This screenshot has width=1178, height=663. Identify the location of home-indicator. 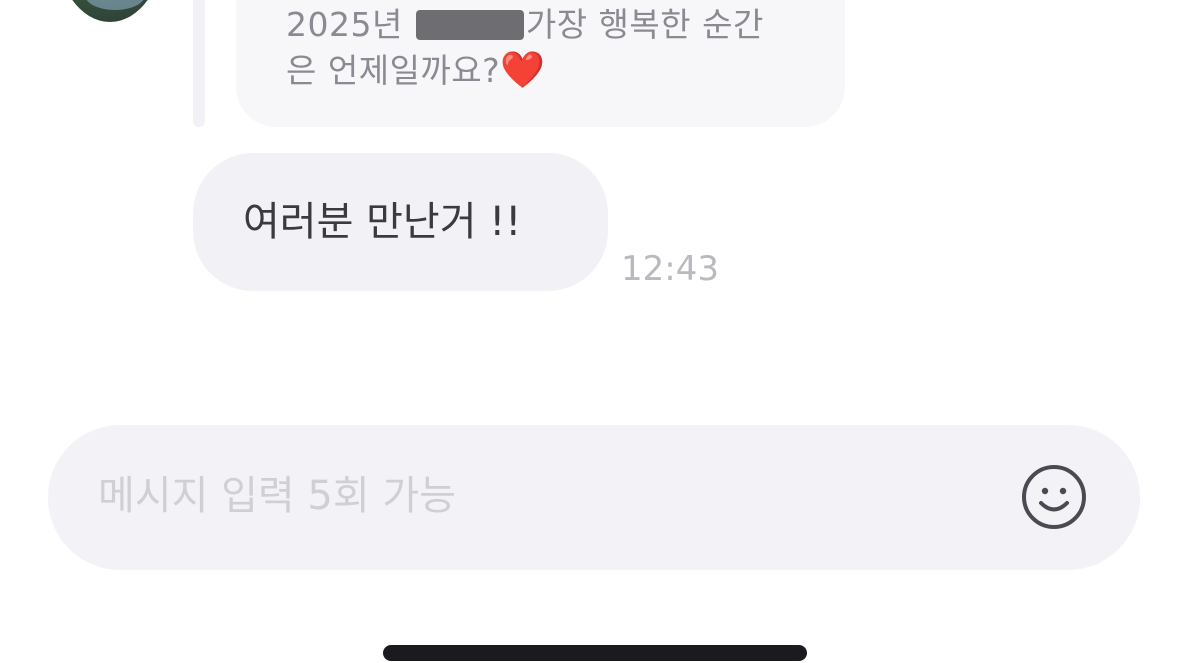
(595, 653).